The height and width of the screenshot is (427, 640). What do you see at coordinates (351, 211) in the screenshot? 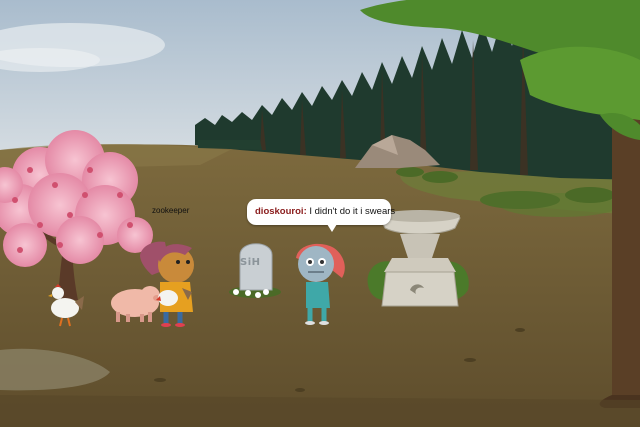
I see `chat-message: I didn't do it i swears` at bounding box center [351, 211].